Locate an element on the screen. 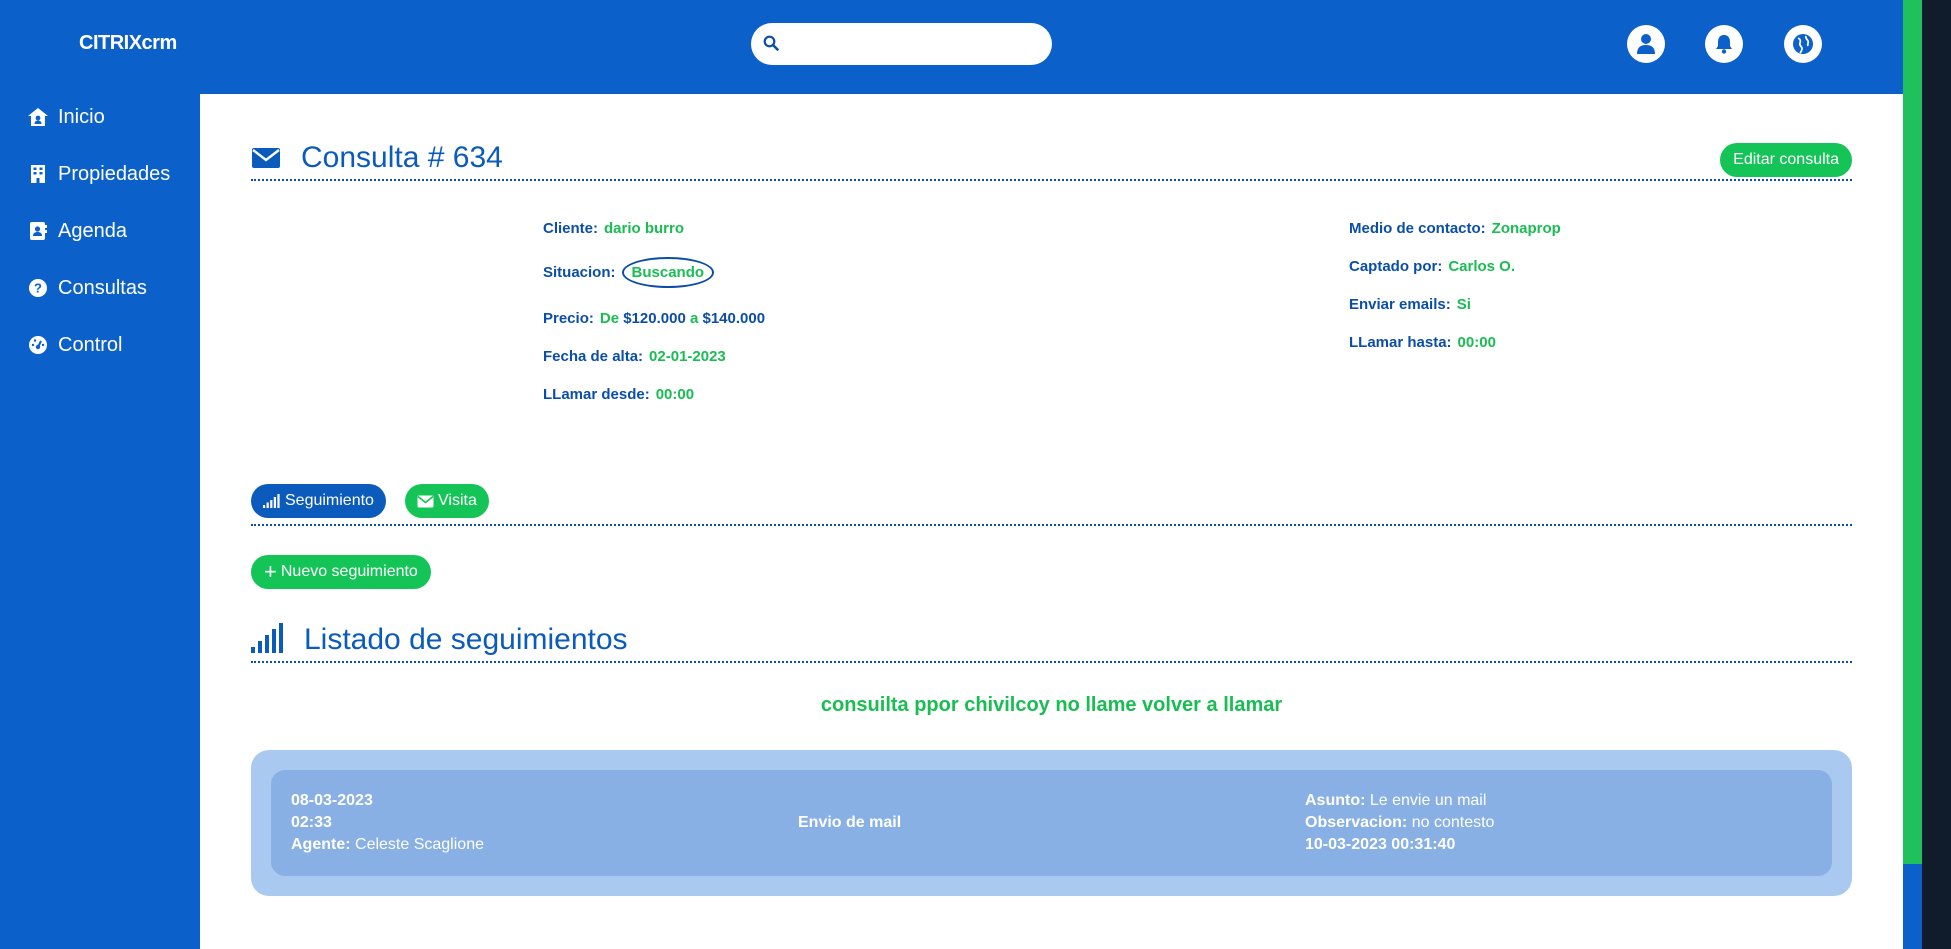  fecha-alta-field: Fecha de alta: 02-01-2023 is located at coordinates (634, 356).